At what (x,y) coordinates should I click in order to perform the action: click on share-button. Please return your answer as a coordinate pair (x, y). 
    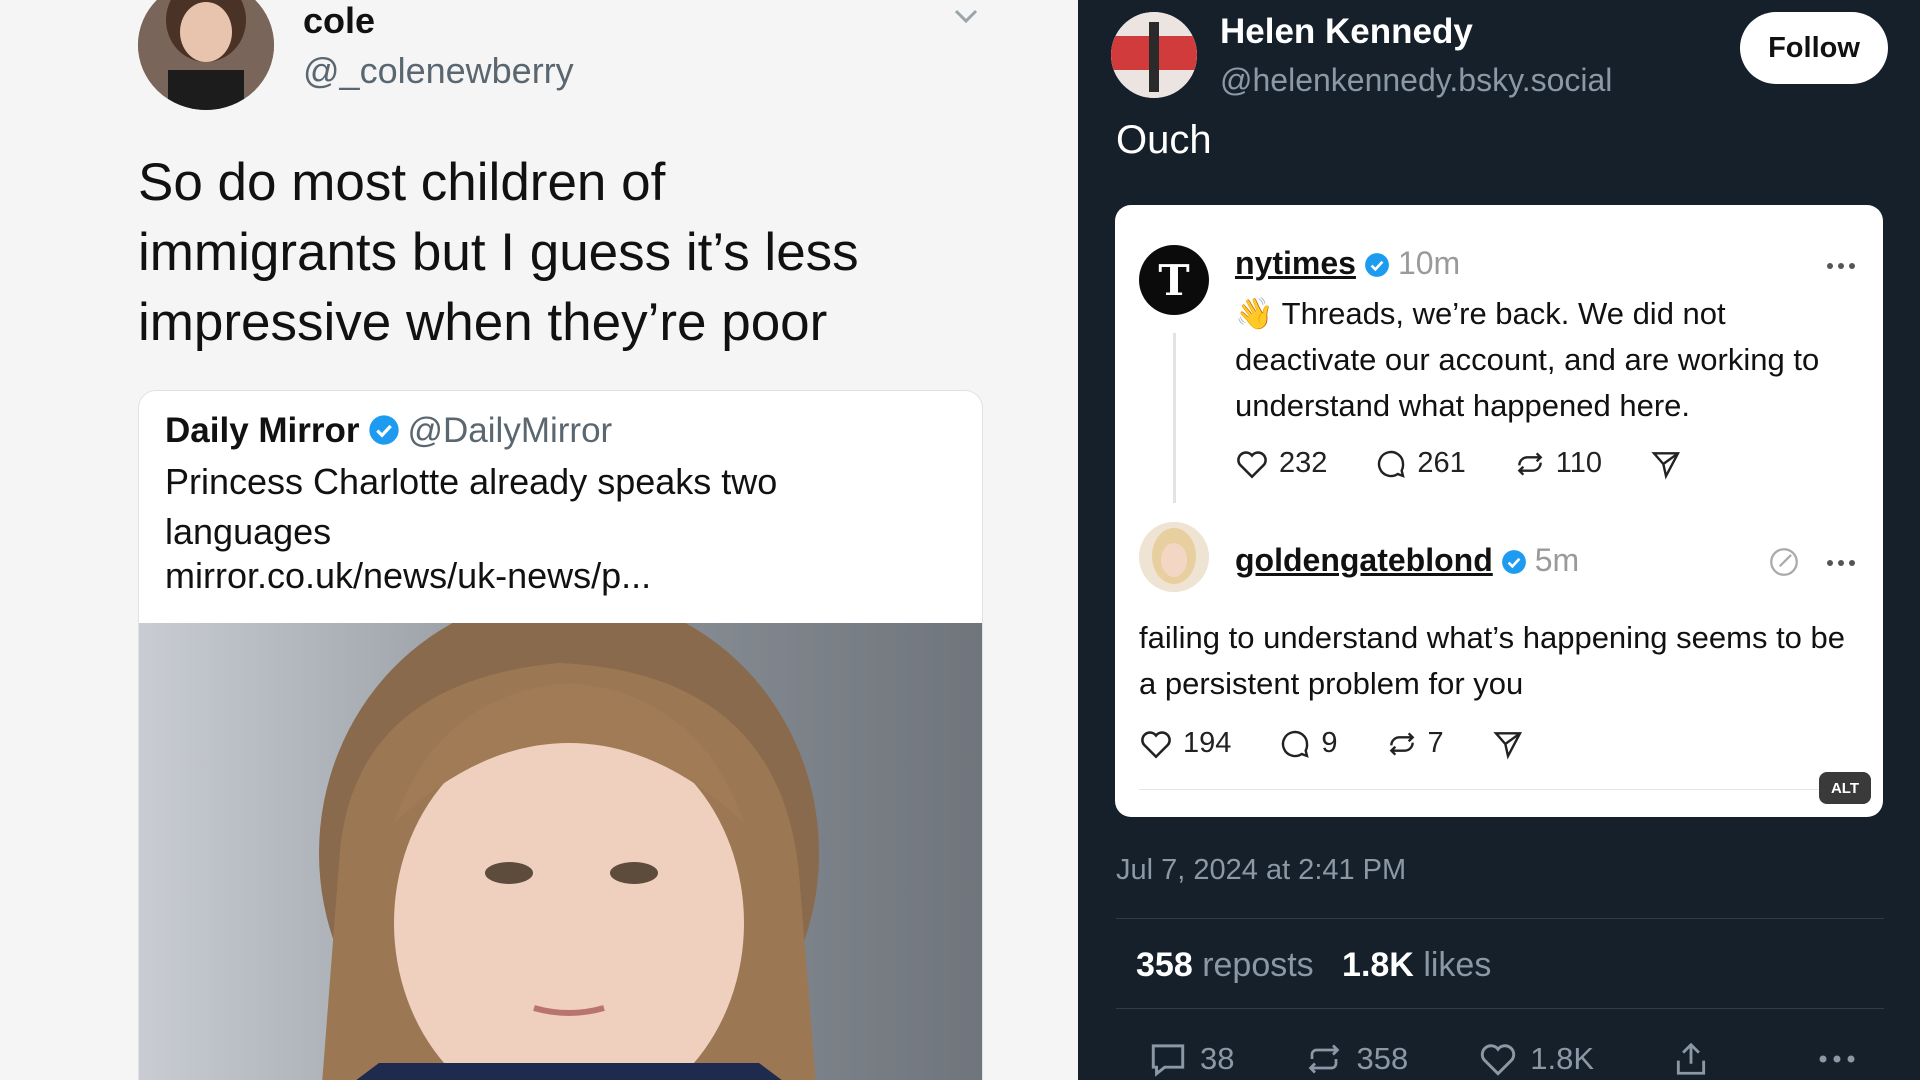
    Looking at the image, I should click on (1697, 1059).